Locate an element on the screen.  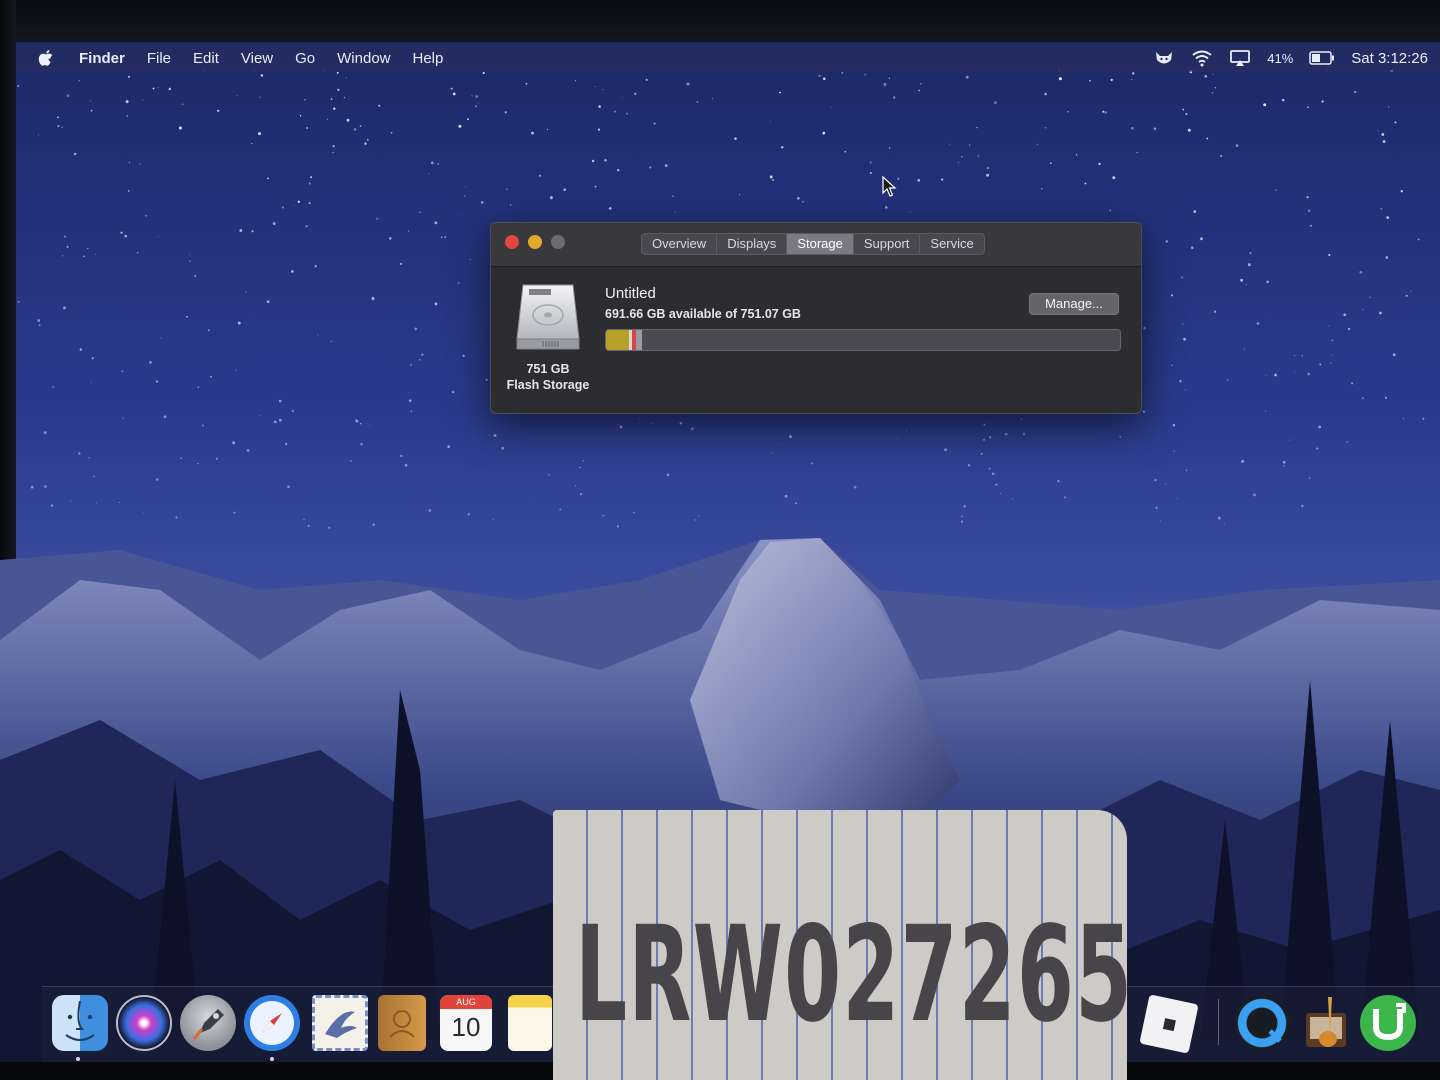
roblox-icon is located at coordinates (1169, 1024).